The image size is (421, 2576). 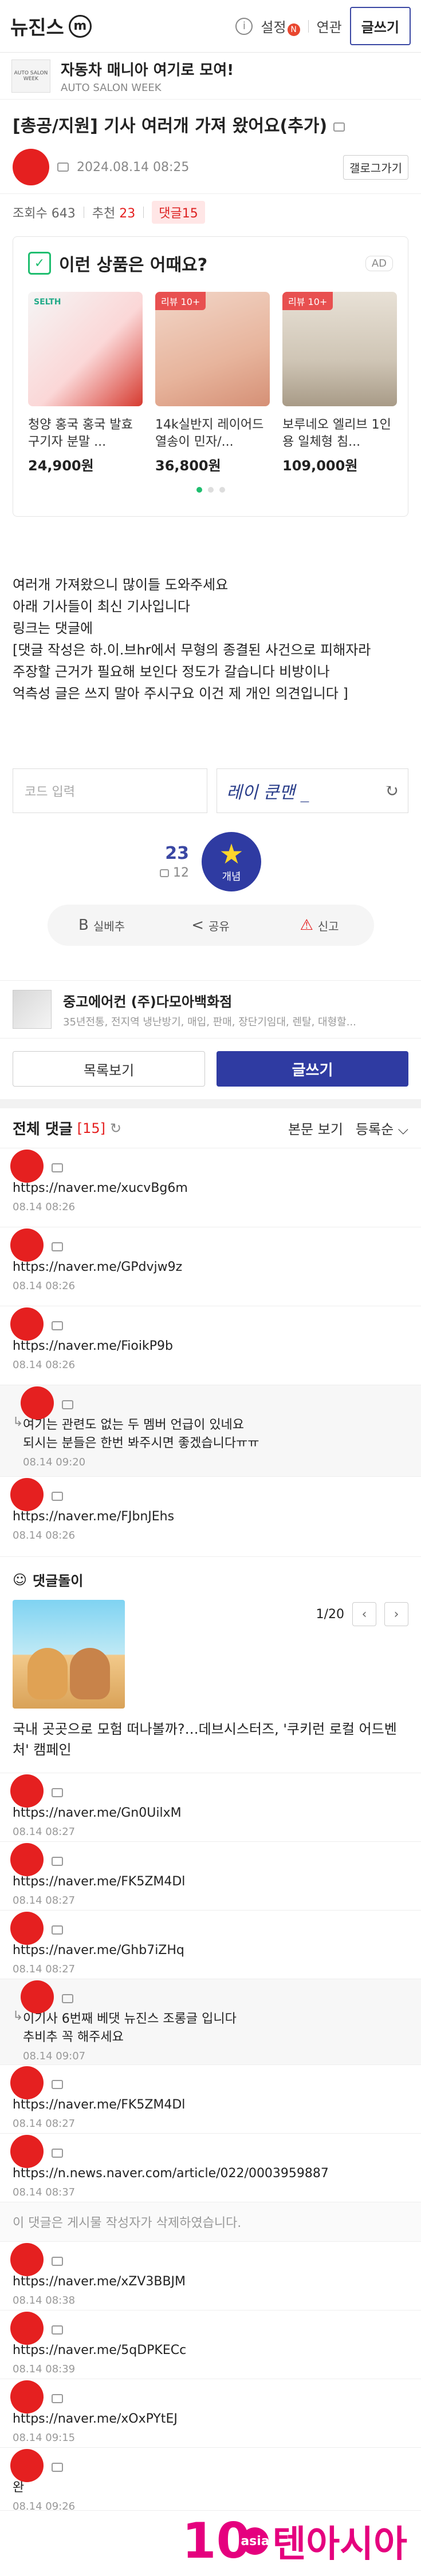 What do you see at coordinates (19, 2487) in the screenshot?
I see `comment-text: 완` at bounding box center [19, 2487].